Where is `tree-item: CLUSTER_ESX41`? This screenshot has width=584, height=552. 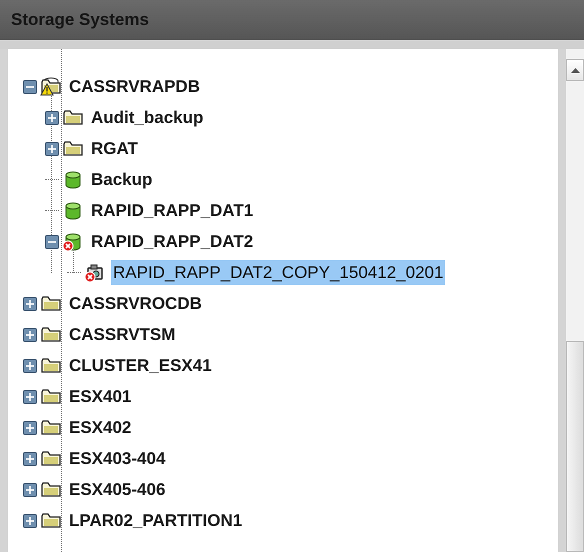
tree-item: CLUSTER_ESX41 is located at coordinates (140, 365).